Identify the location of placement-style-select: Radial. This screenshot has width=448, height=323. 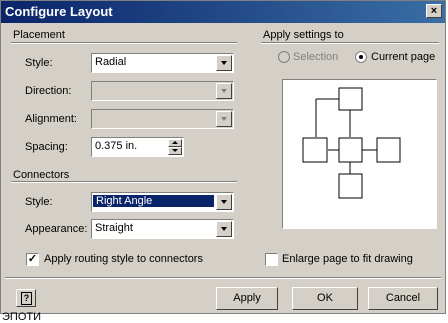
(162, 63).